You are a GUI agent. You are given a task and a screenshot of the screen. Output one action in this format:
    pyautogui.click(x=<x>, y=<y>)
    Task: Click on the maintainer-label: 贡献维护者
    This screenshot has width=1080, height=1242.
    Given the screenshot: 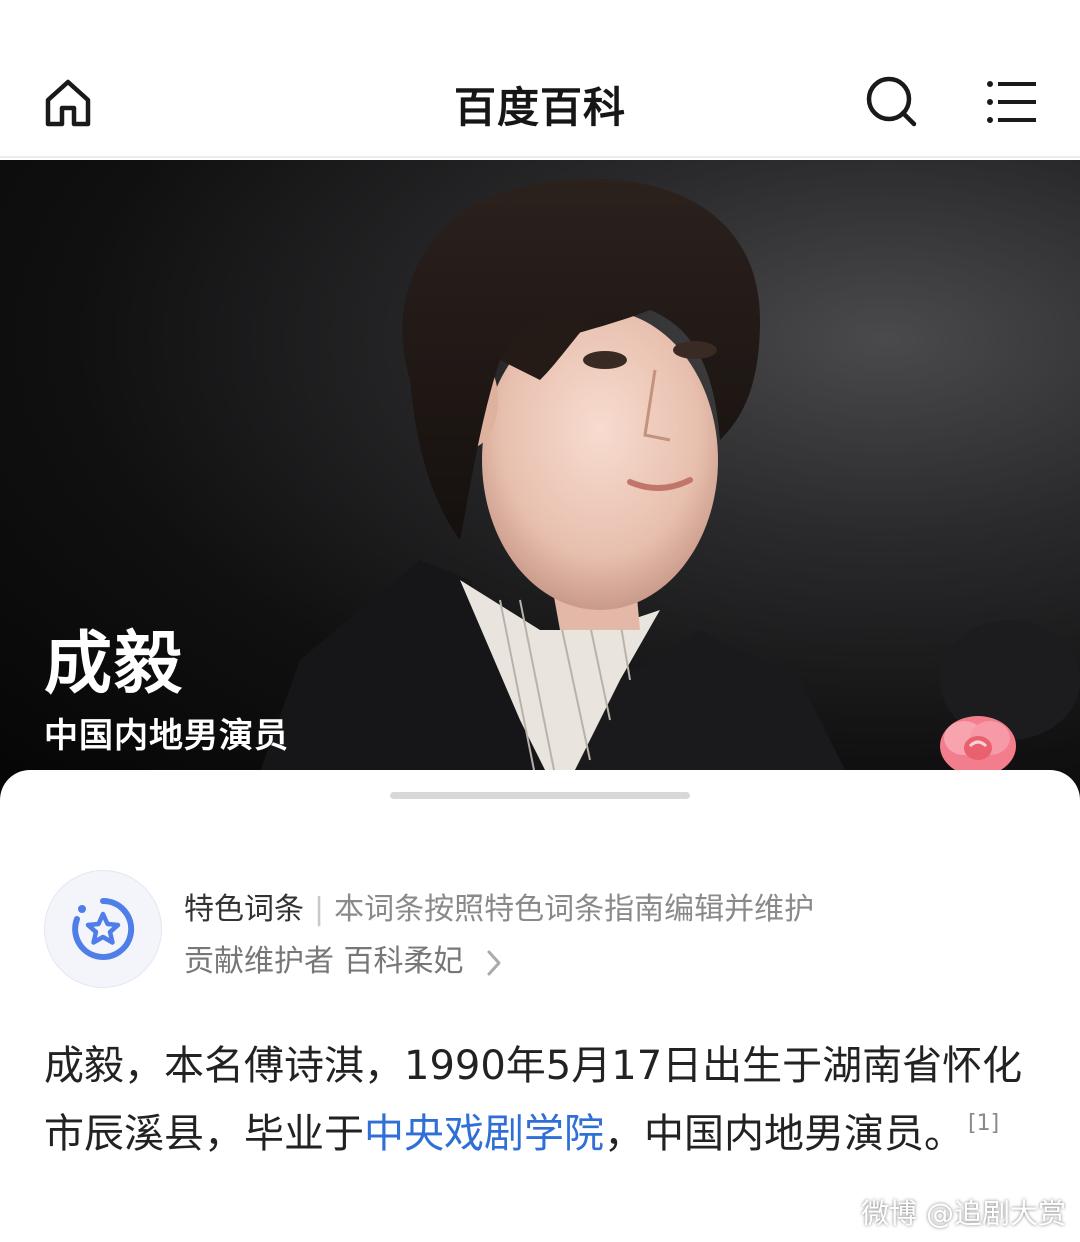 What is the action you would take?
    pyautogui.click(x=259, y=961)
    